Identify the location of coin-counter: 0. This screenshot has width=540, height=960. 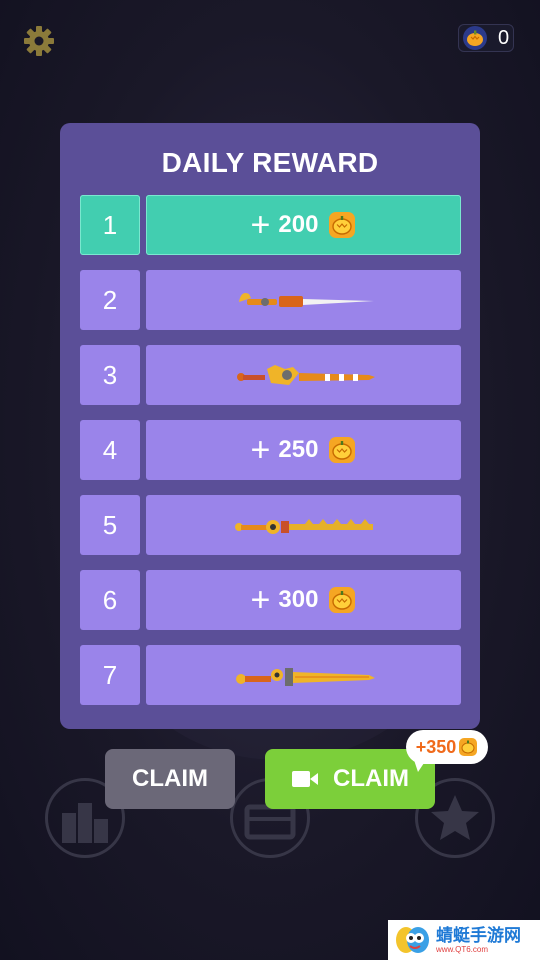
(486, 38).